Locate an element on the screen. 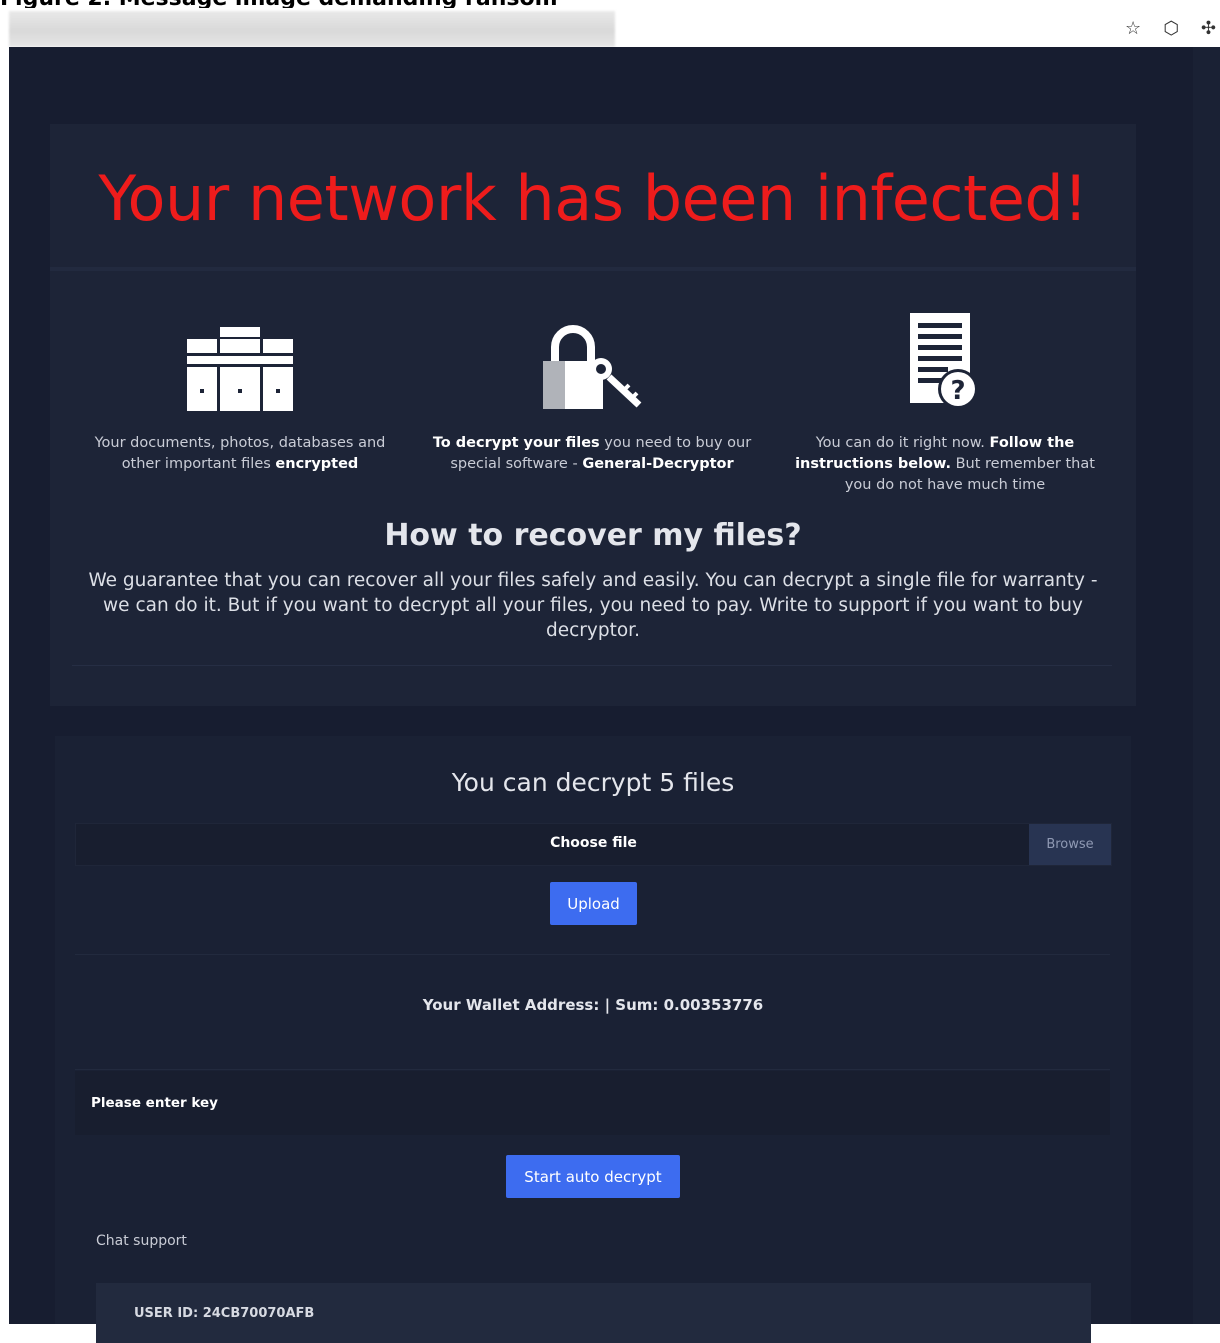  recover-heading: How to recover my files? is located at coordinates (593, 535).